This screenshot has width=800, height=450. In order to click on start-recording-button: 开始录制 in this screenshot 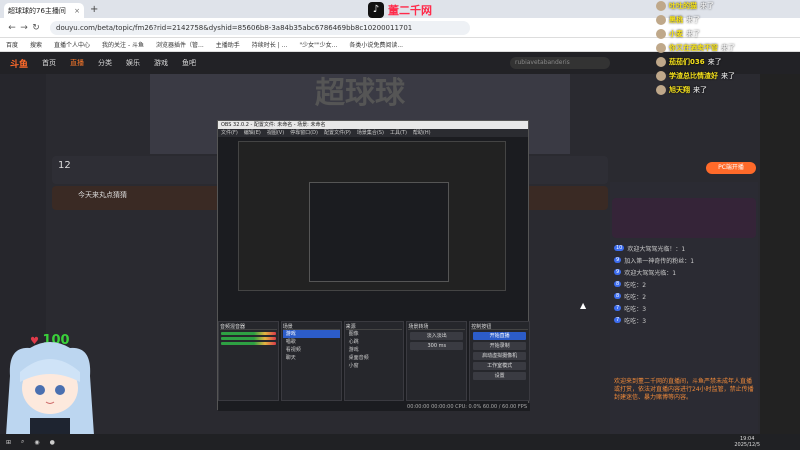, I will do `click(499, 346)`.